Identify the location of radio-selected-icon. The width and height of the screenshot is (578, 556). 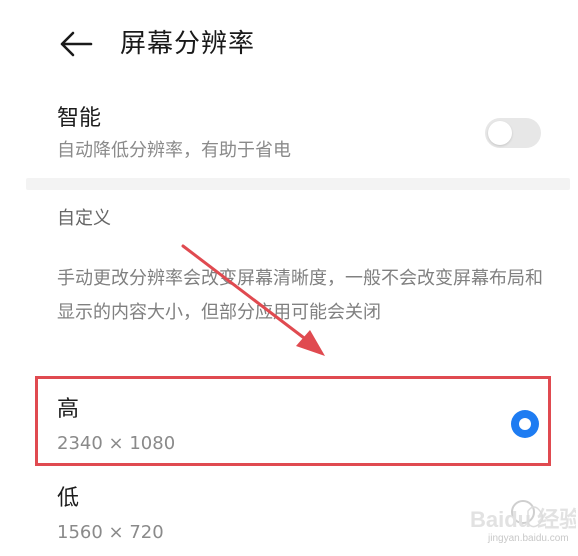
(525, 424).